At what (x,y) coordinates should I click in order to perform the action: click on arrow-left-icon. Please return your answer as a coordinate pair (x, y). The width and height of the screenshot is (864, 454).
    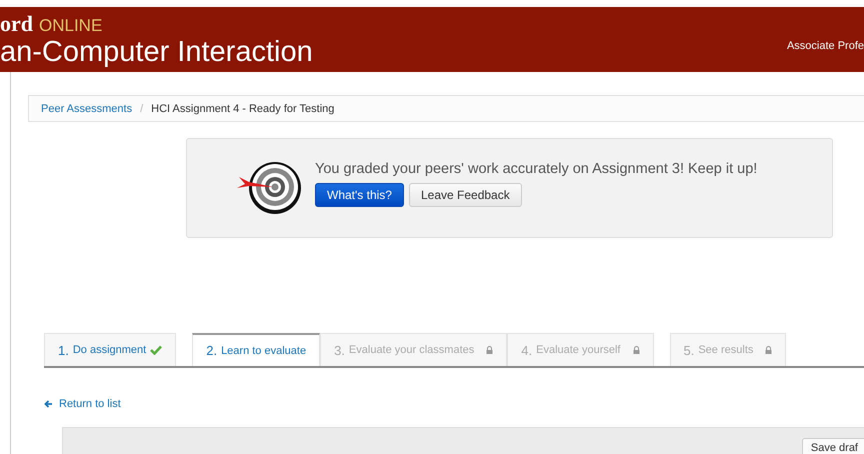
    Looking at the image, I should click on (48, 404).